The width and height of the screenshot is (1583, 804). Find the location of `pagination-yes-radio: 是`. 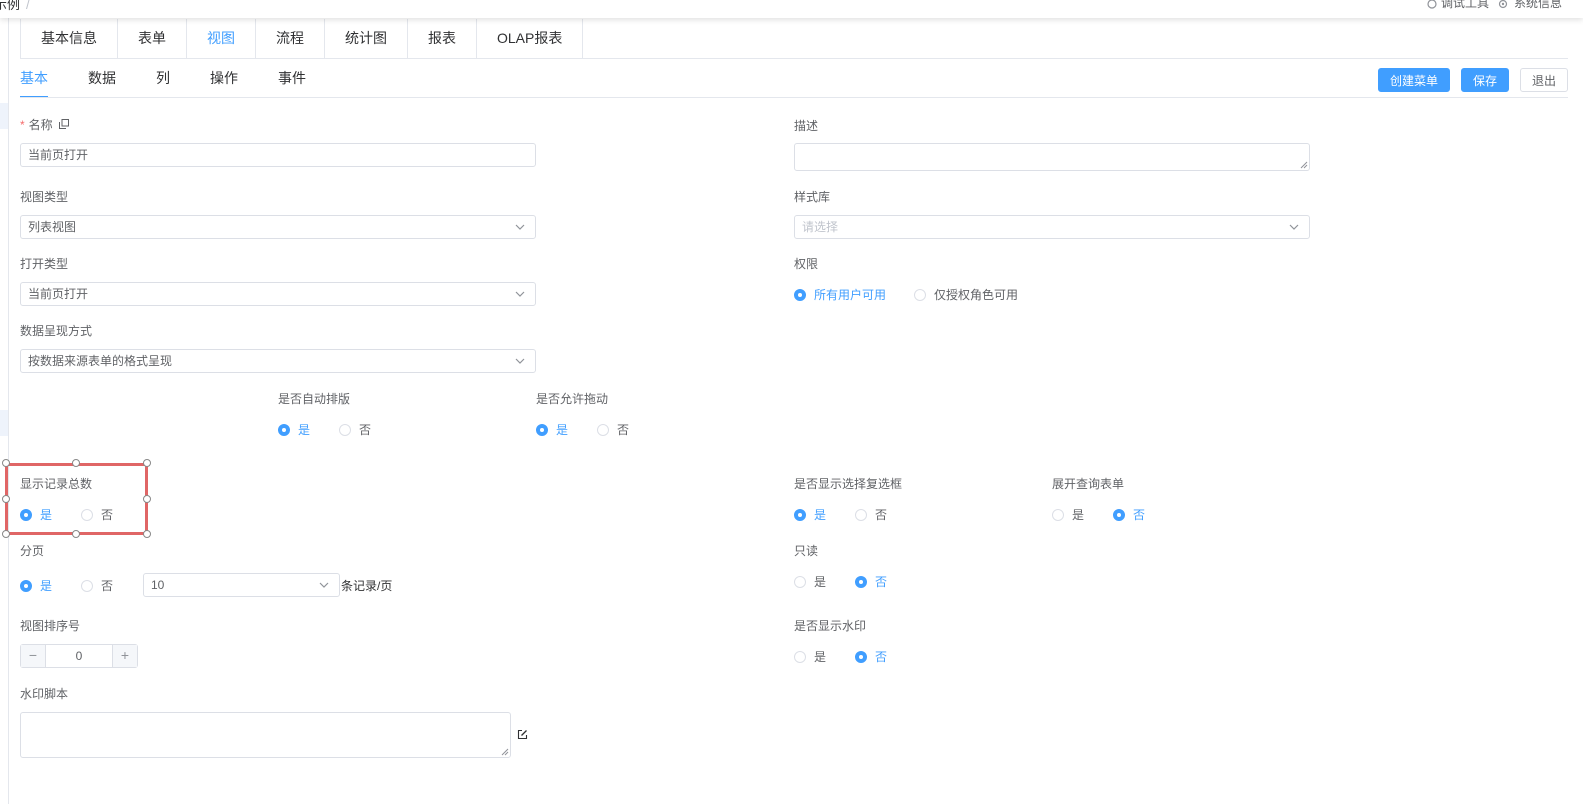

pagination-yes-radio: 是 is located at coordinates (36, 585).